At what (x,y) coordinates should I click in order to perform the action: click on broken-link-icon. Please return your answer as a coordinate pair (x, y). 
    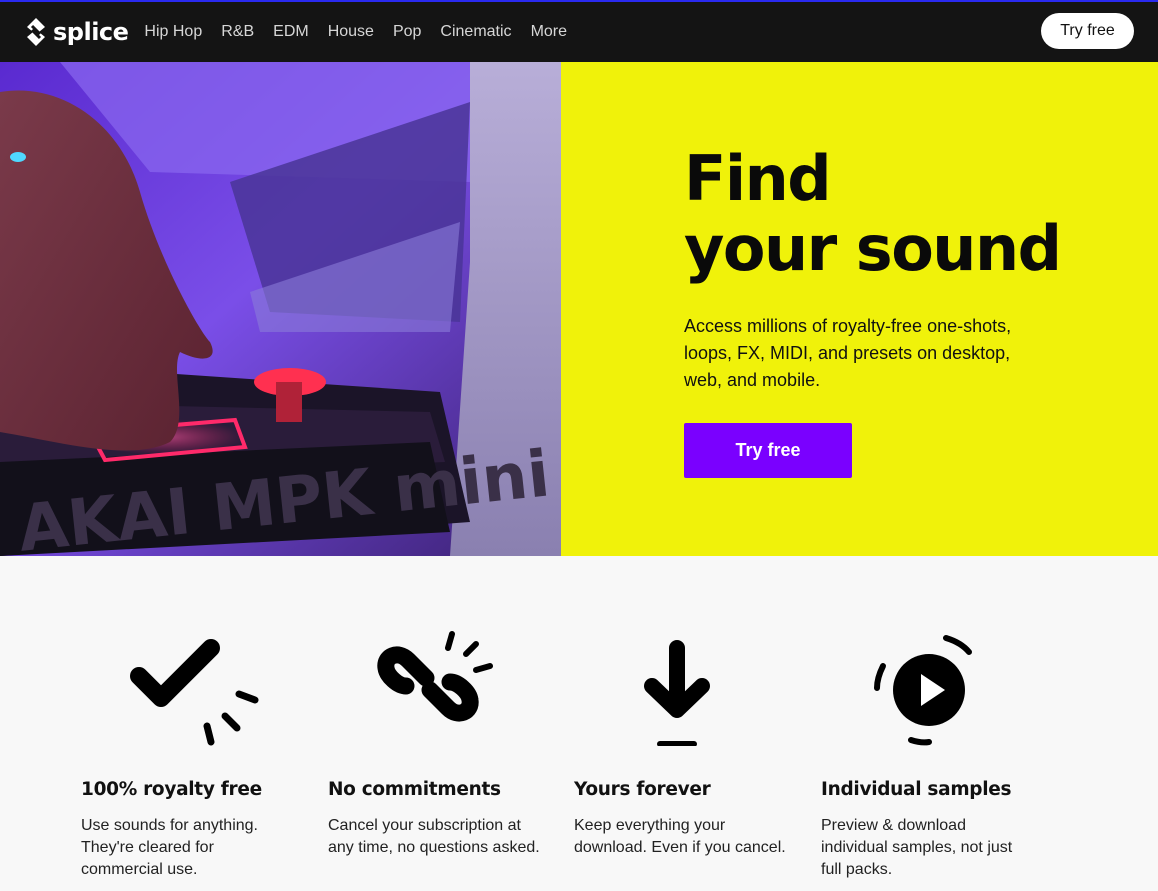
    Looking at the image, I should click on (435, 676).